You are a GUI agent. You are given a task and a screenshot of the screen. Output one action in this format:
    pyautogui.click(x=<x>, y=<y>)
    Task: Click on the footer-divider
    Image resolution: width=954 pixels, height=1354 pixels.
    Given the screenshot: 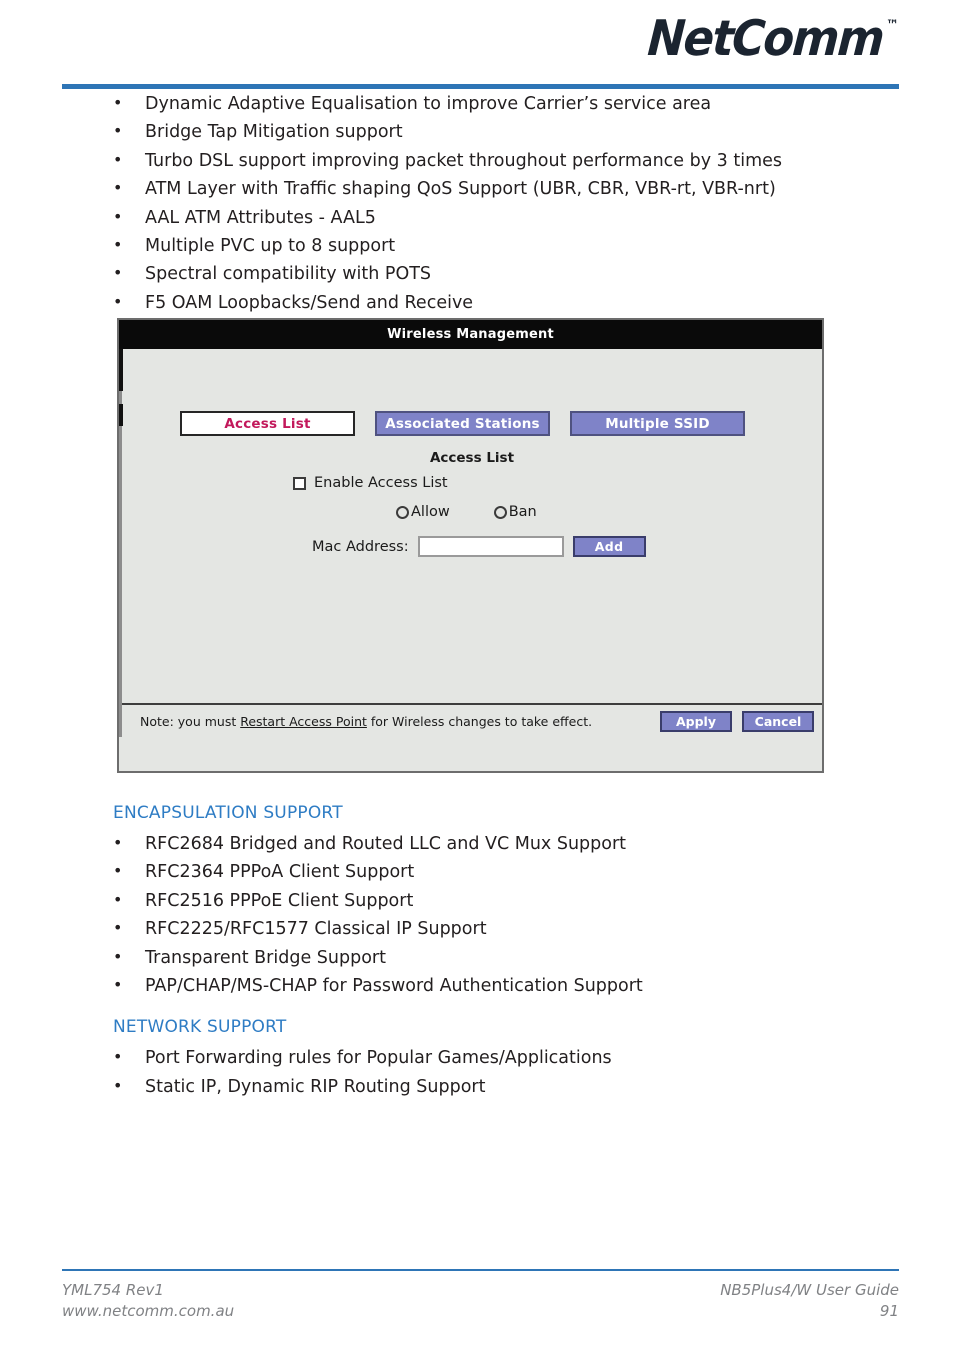 What is the action you would take?
    pyautogui.click(x=480, y=1270)
    